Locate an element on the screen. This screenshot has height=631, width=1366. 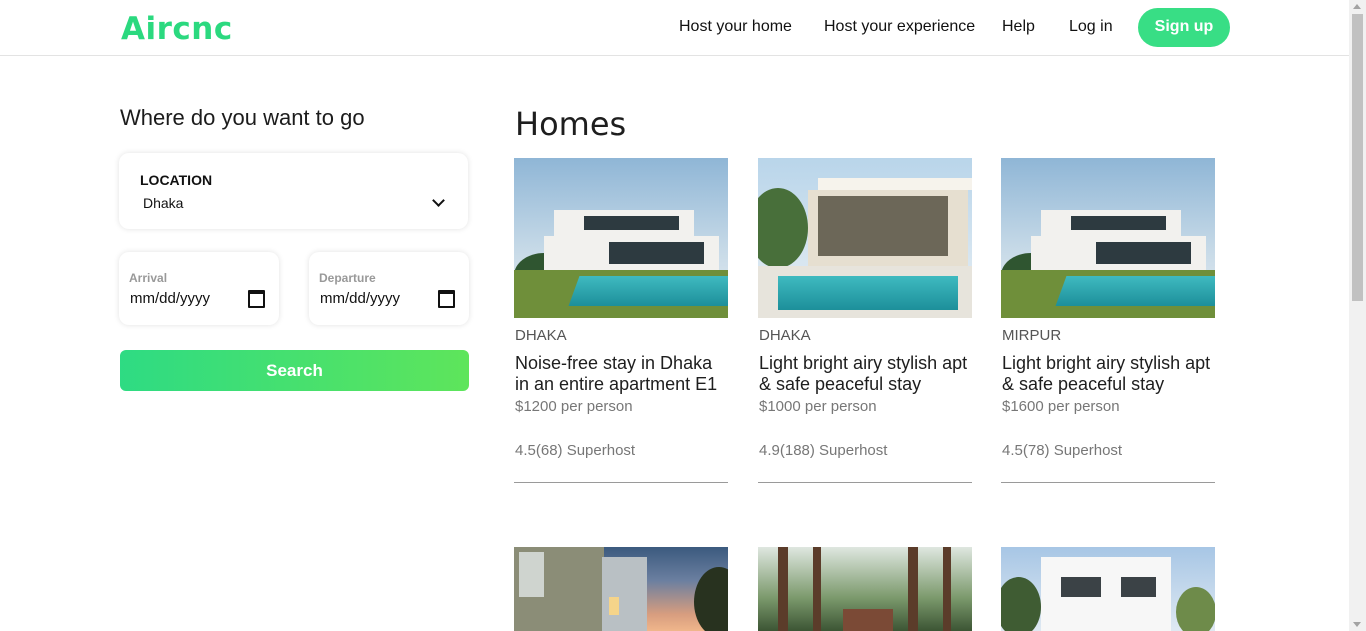
arrival-label: Arrival is located at coordinates (148, 278).